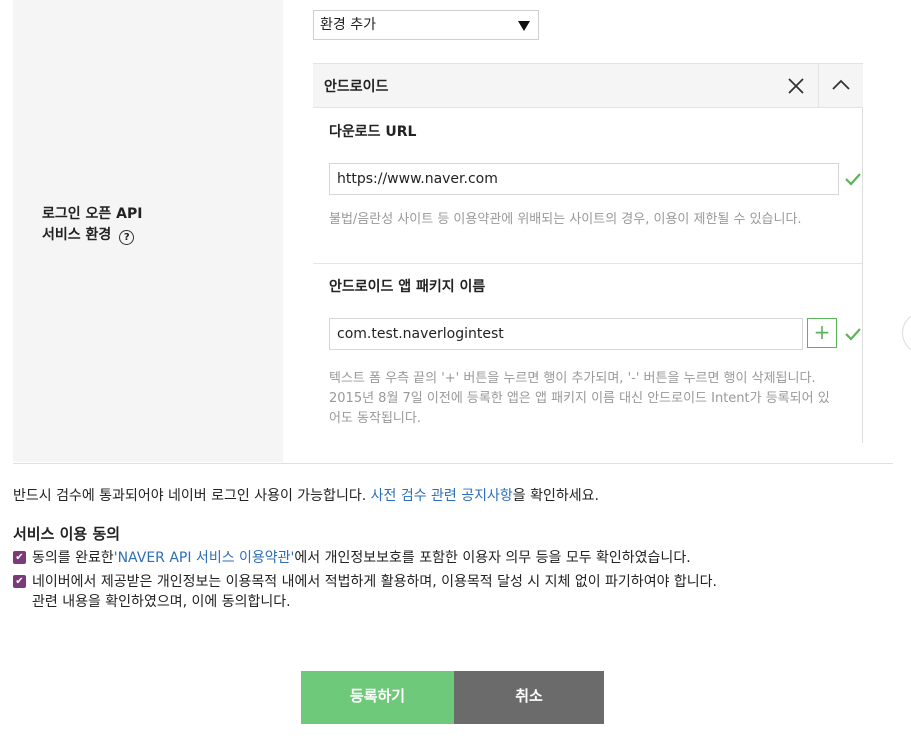 The width and height of the screenshot is (911, 748). What do you see at coordinates (67, 534) in the screenshot?
I see `consent-title: 서비스 이용 동의` at bounding box center [67, 534].